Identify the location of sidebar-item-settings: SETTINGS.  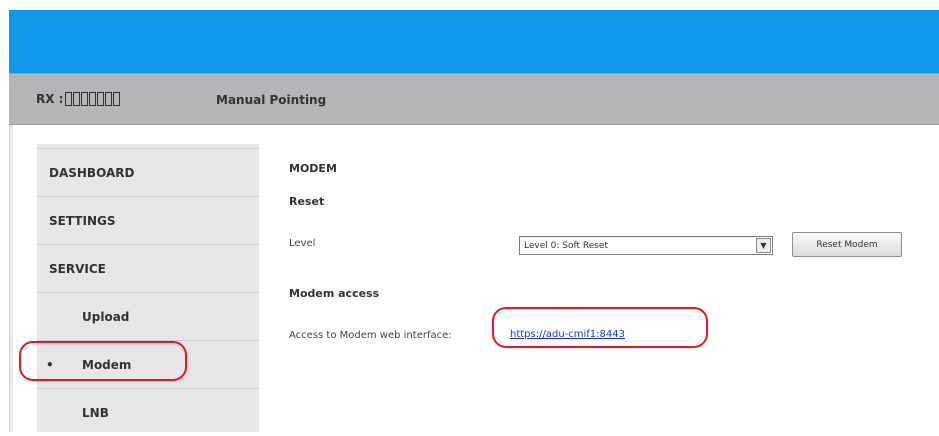
(148, 220).